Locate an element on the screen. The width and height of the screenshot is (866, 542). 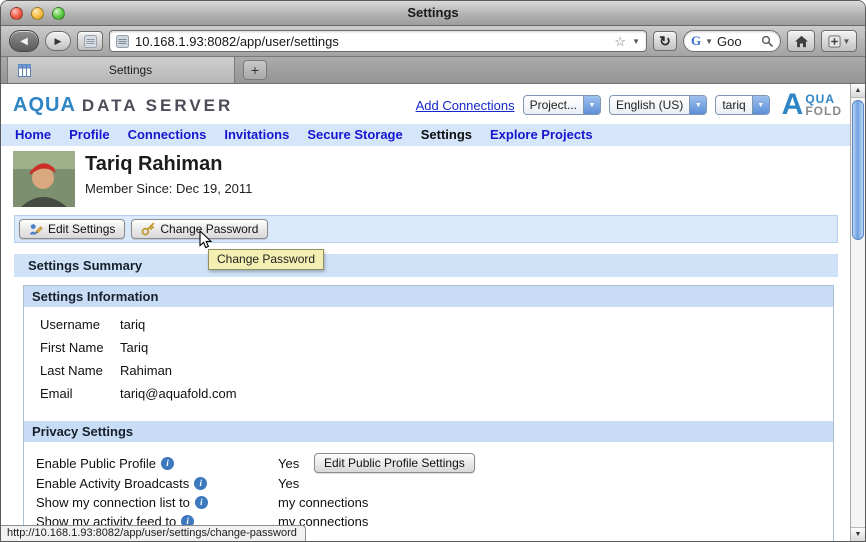
tab-settings: Settings is located at coordinates (121, 70).